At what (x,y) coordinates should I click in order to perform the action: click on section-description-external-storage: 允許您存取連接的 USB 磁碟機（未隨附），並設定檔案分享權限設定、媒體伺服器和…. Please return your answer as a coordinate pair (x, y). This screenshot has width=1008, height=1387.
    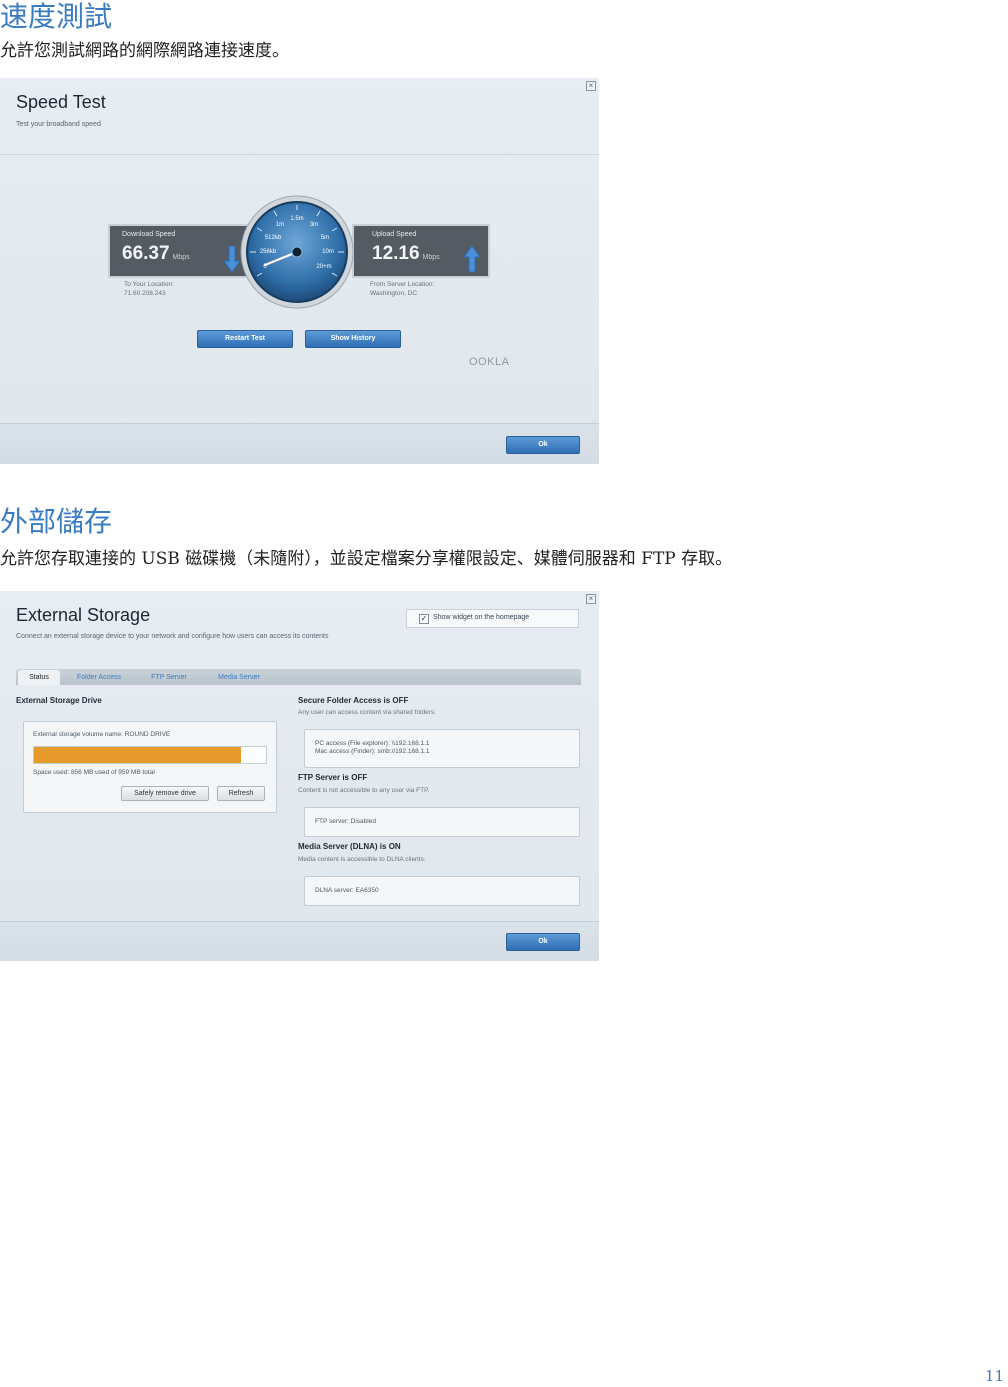
    Looking at the image, I should click on (366, 559).